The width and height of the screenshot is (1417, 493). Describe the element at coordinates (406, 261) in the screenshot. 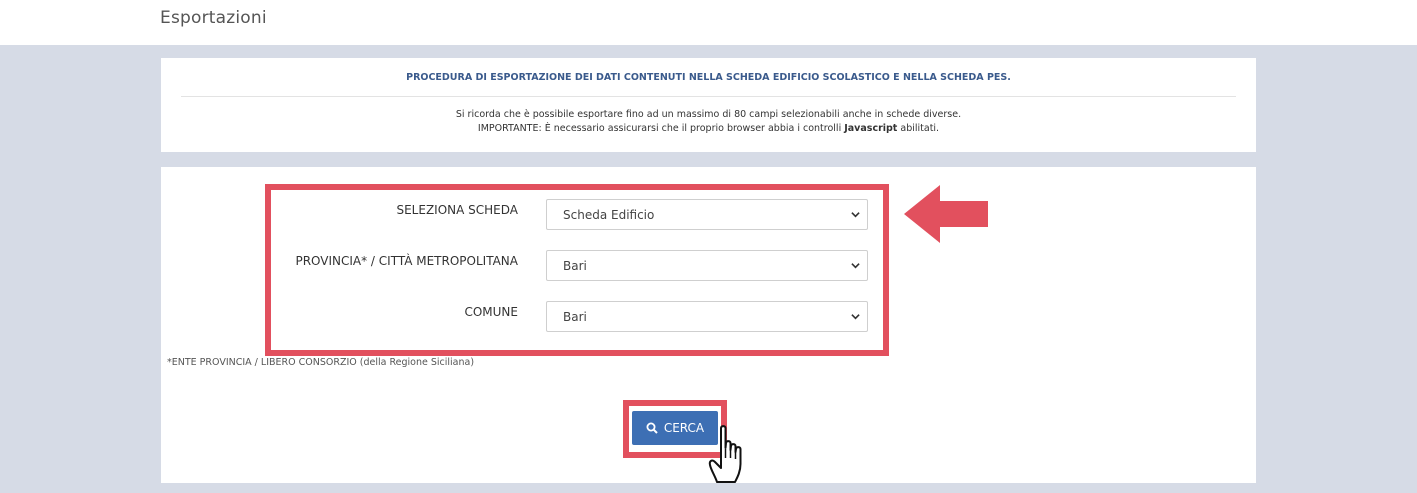

I see `provincia-label: PROVINCIA* / CITTÀ METROPOLITANA` at that location.